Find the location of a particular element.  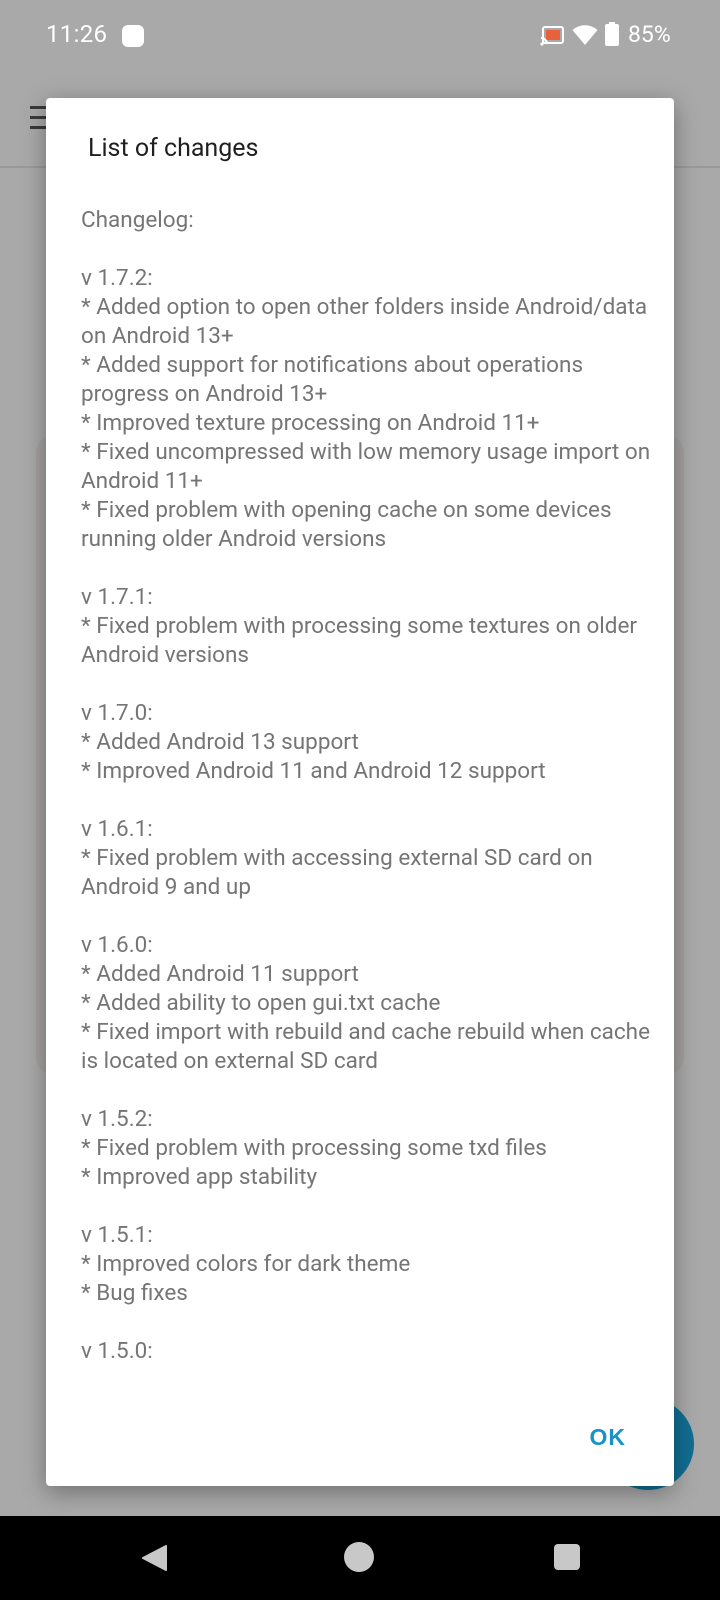

release-version: v 1.6.0: is located at coordinates (117, 945).